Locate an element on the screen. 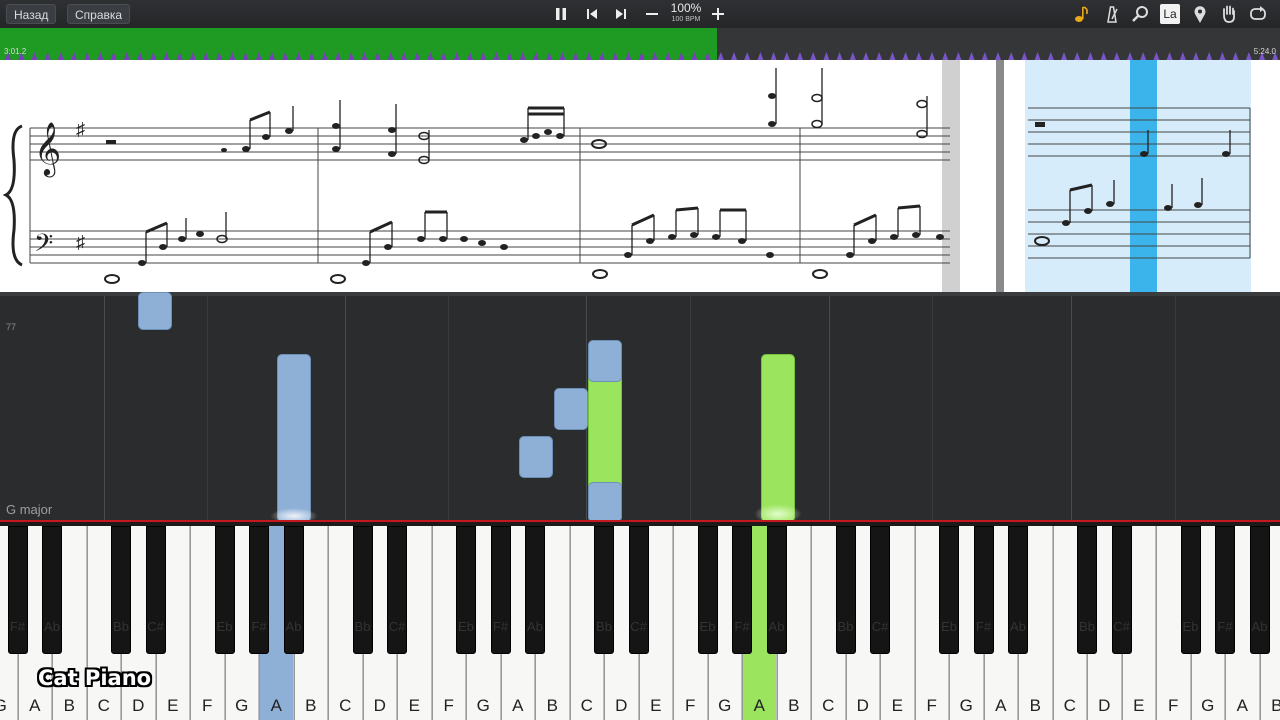  minus-icon is located at coordinates (652, 14).